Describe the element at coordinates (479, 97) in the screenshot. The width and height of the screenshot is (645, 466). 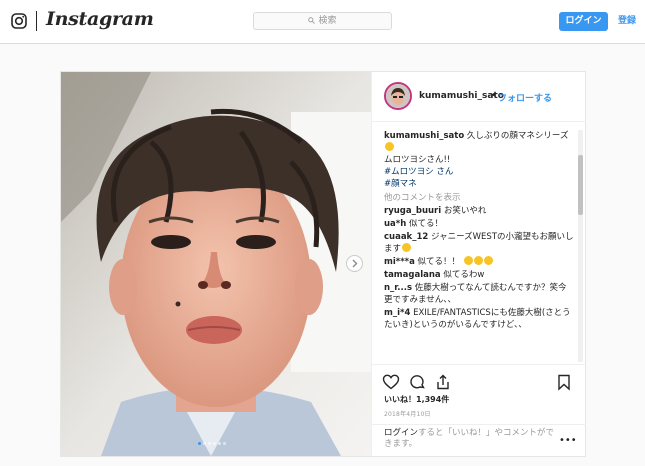
I see `post-header: kumamushi_sato • フォローする` at that location.